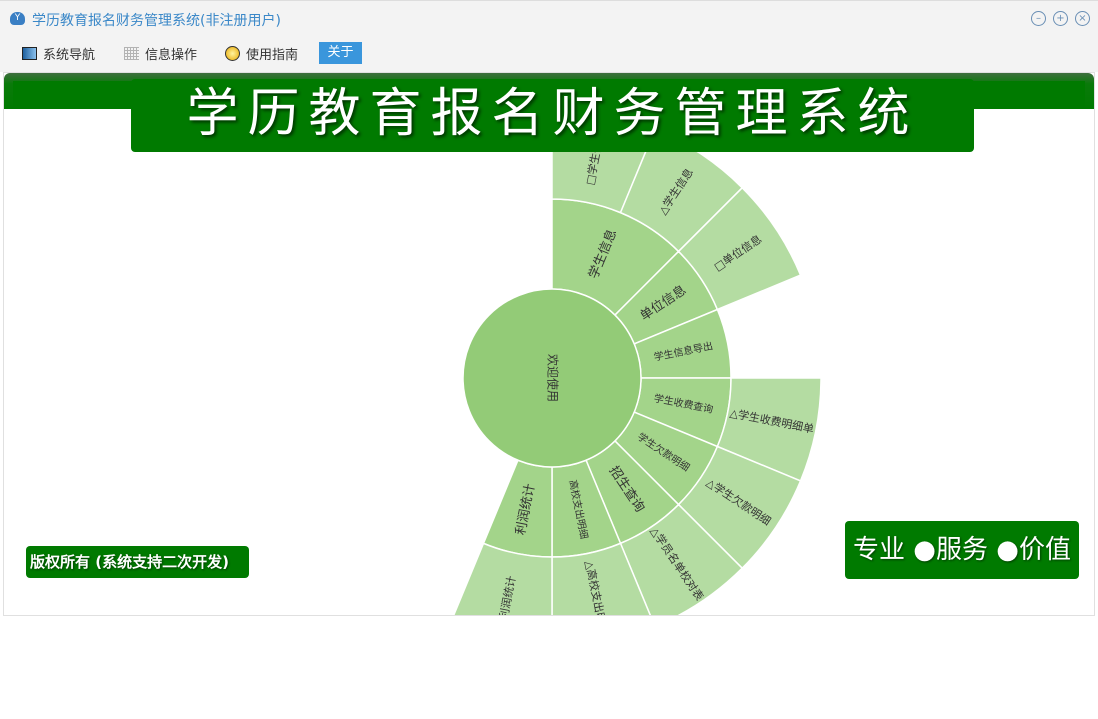 The height and width of the screenshot is (719, 1098). What do you see at coordinates (340, 53) in the screenshot?
I see `menu-about: 关于` at bounding box center [340, 53].